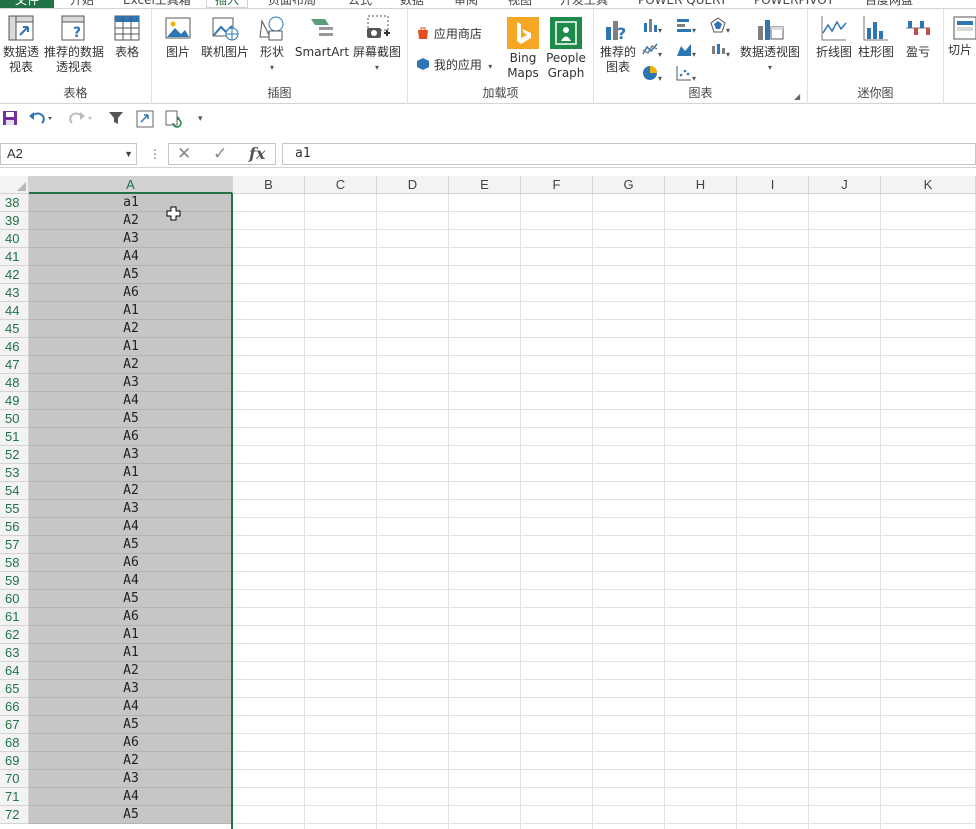 This screenshot has width=976, height=829. What do you see at coordinates (220, 154) in the screenshot?
I see `confirm-entry-icon: ✓` at bounding box center [220, 154].